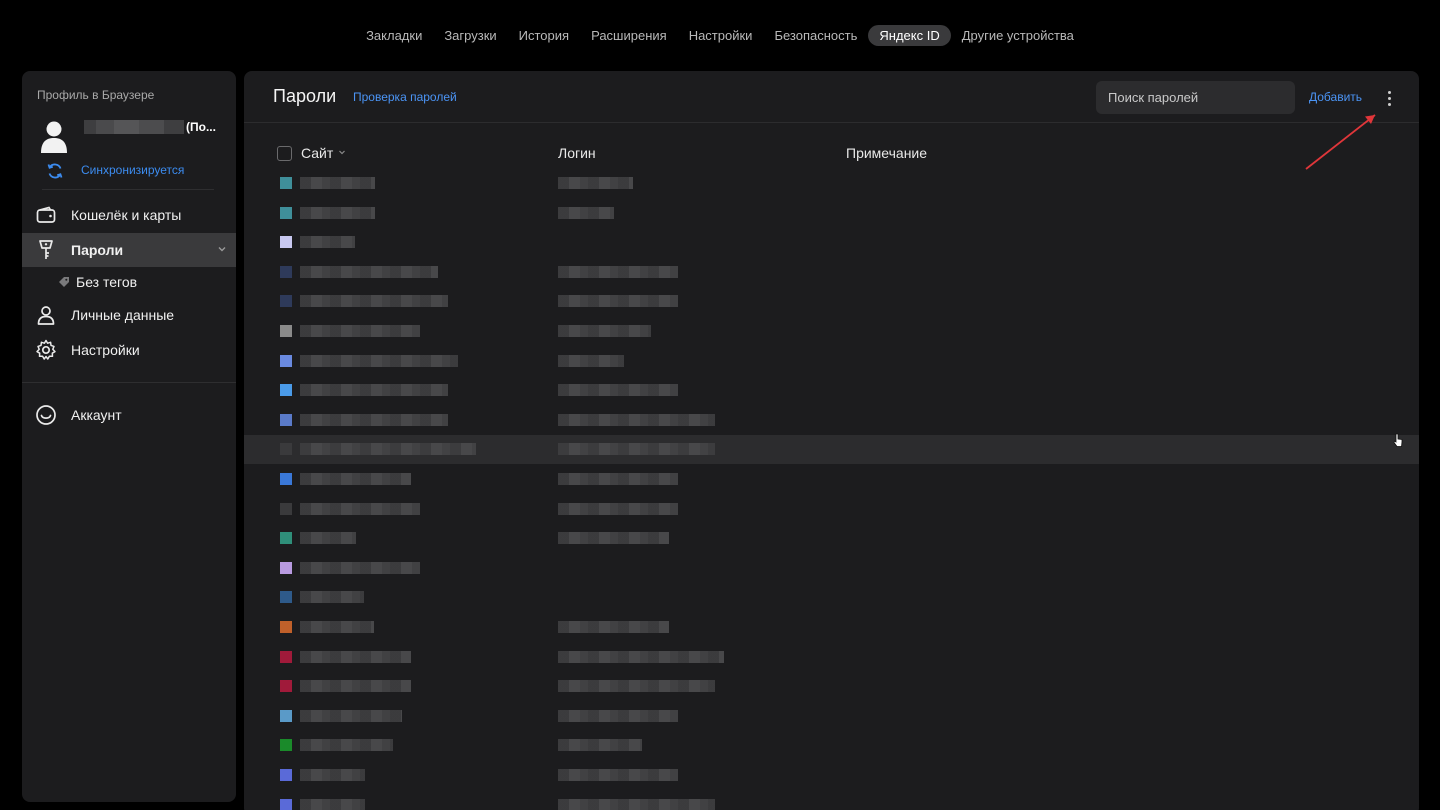  Describe the element at coordinates (1398, 440) in the screenshot. I see `mouse-cursor-icon` at that location.